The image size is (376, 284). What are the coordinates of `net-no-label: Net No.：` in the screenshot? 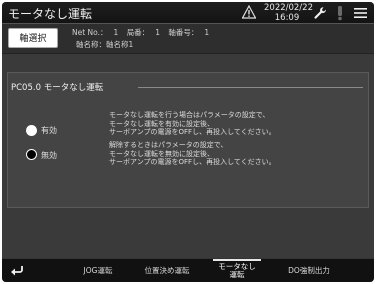 It's located at (90, 32).